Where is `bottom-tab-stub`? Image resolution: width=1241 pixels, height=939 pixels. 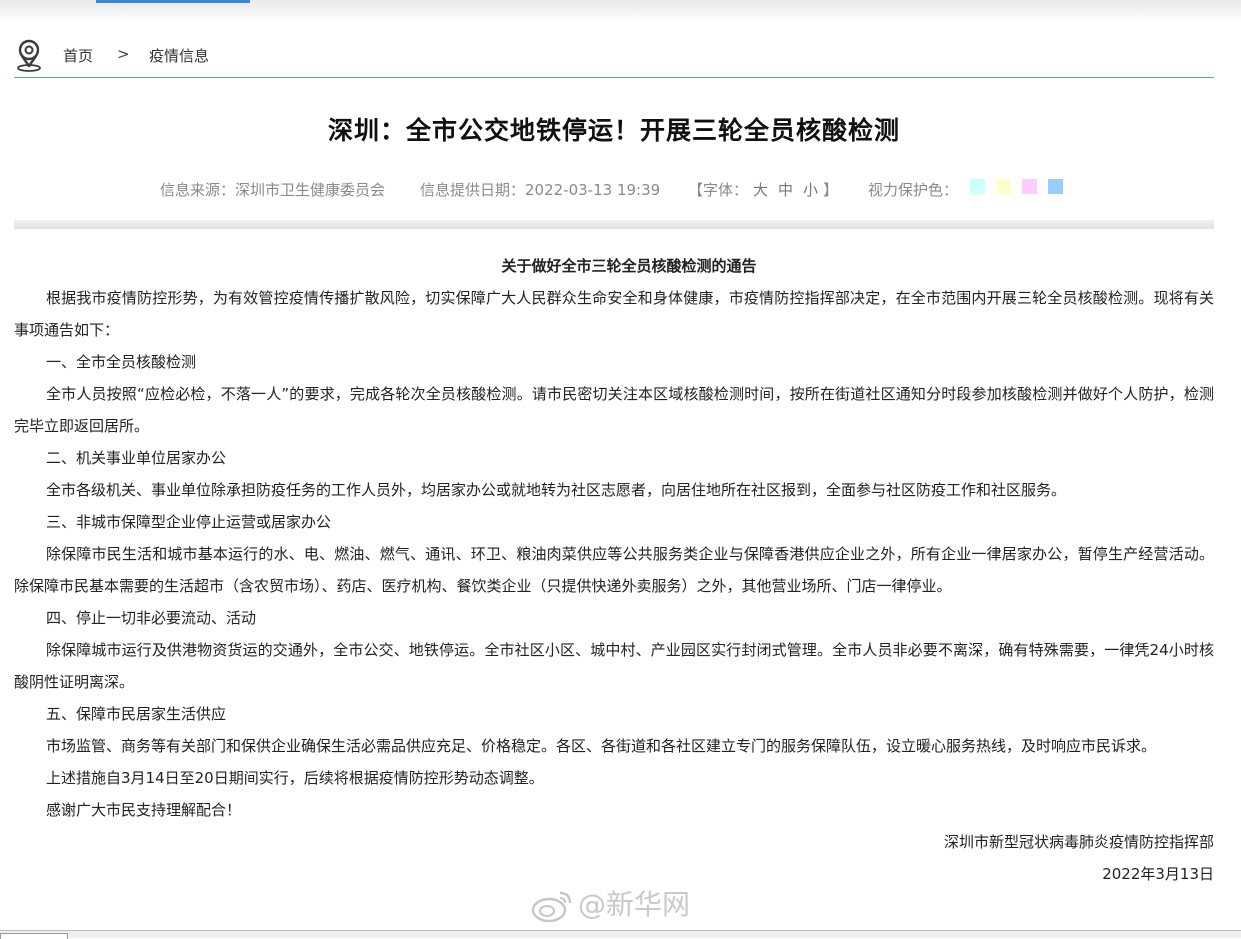 bottom-tab-stub is located at coordinates (34, 936).